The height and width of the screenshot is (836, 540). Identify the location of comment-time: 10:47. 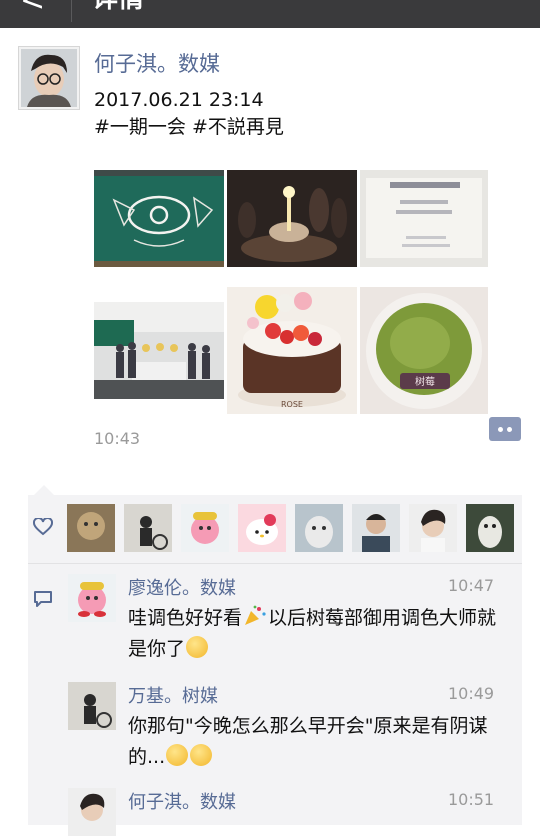
(471, 585).